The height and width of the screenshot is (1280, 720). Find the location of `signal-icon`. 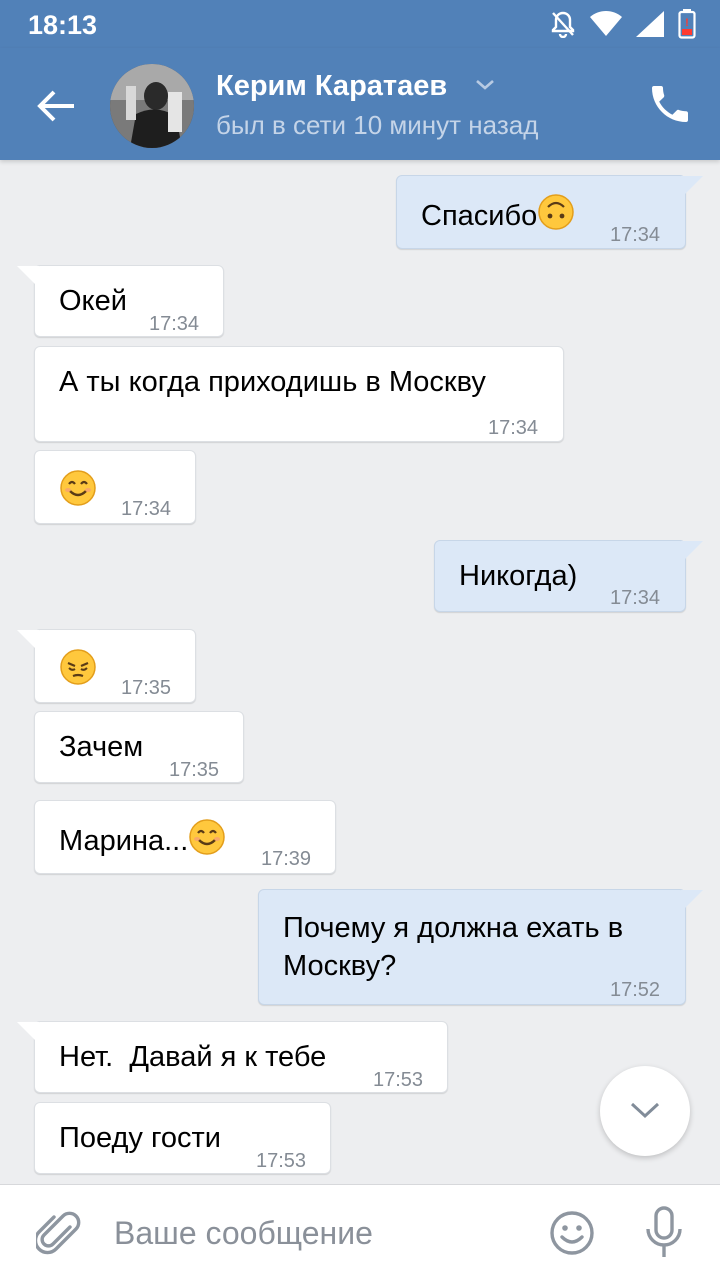

signal-icon is located at coordinates (650, 24).